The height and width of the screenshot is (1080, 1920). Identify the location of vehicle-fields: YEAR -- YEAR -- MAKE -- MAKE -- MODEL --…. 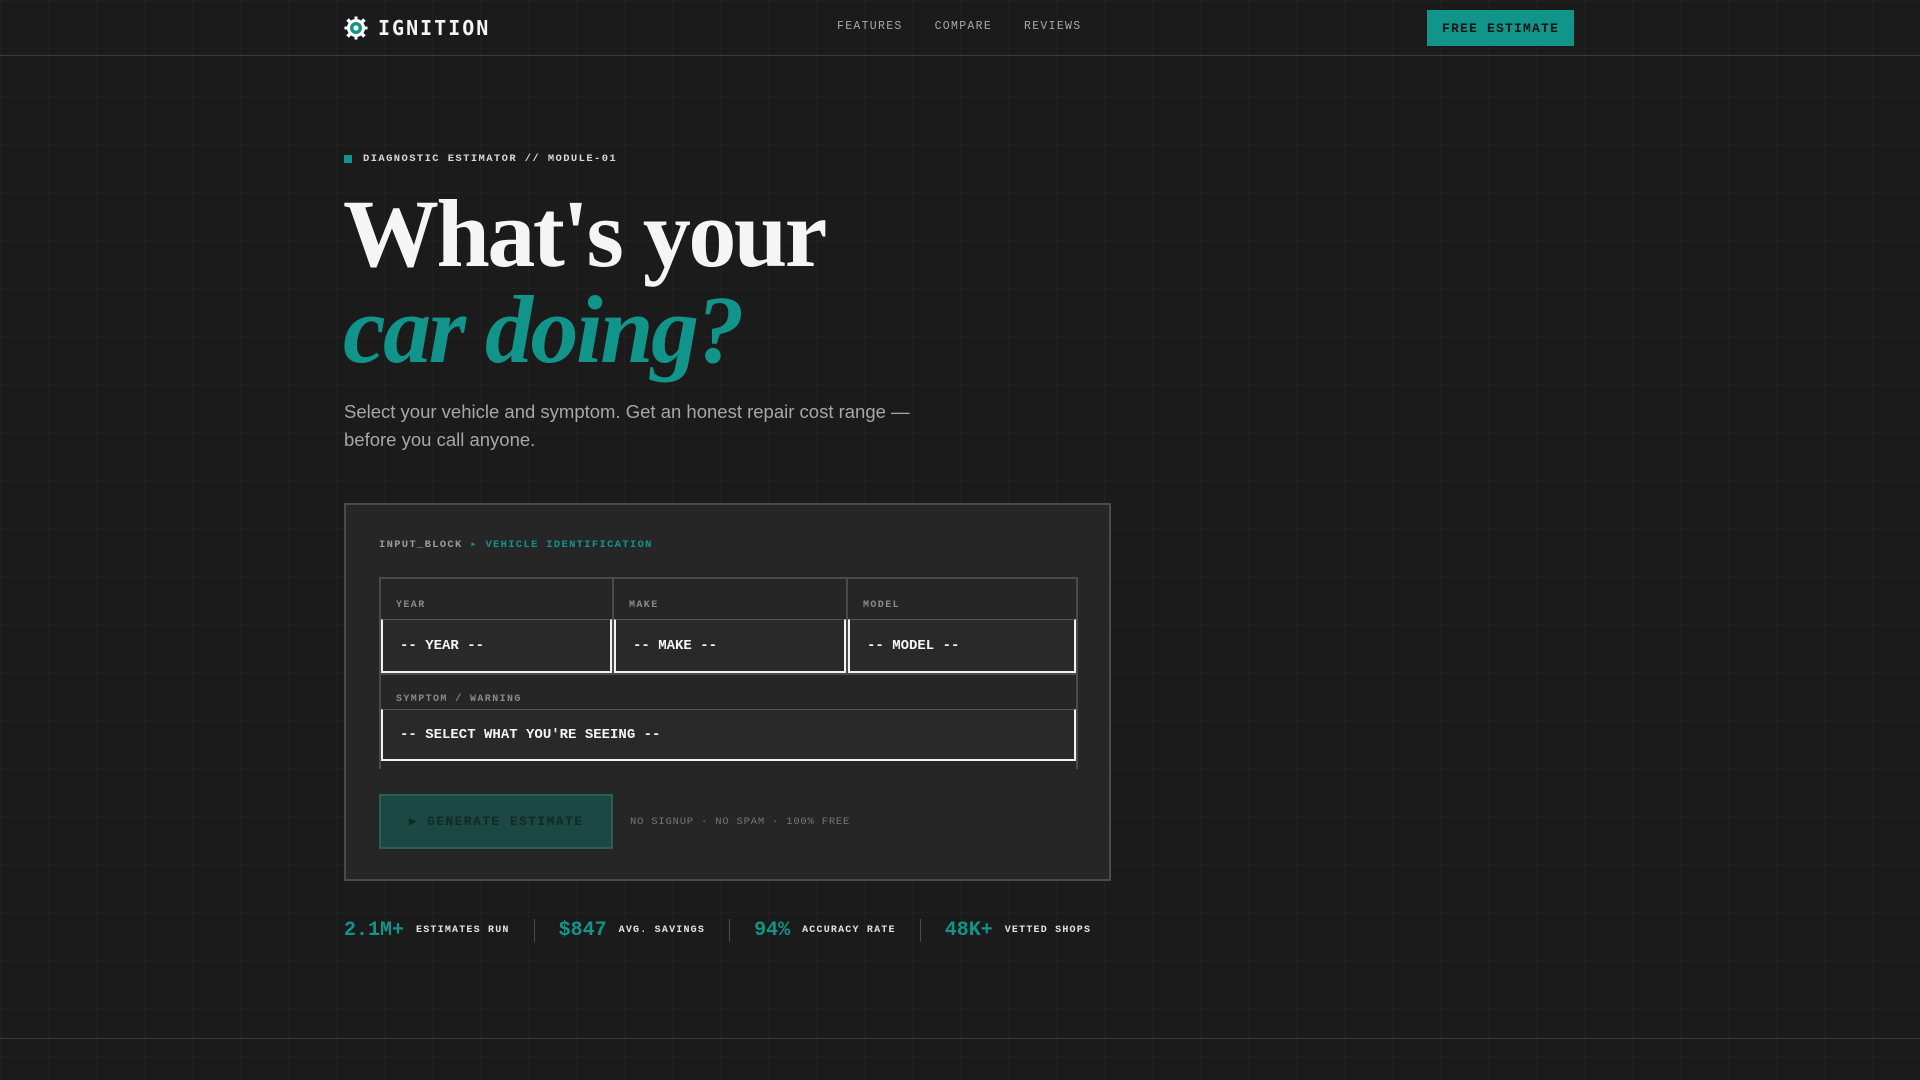
(728, 625).